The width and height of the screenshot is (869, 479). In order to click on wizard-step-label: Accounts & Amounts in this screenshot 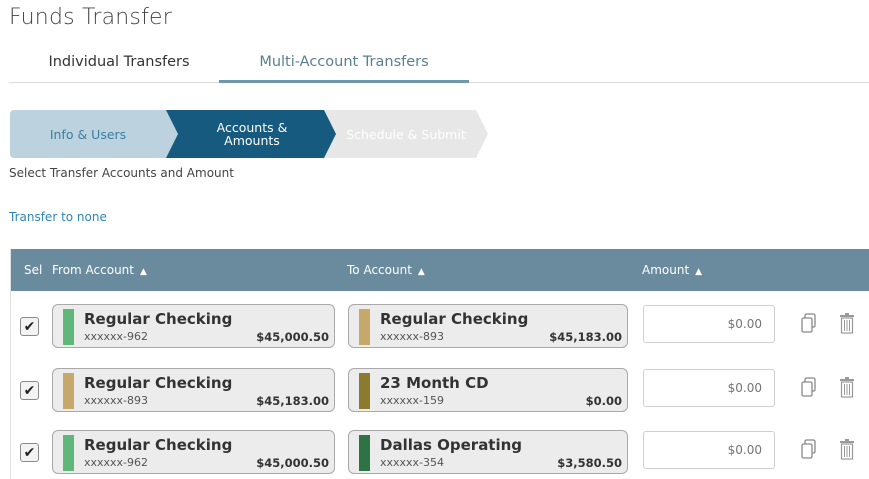, I will do `click(252, 134)`.